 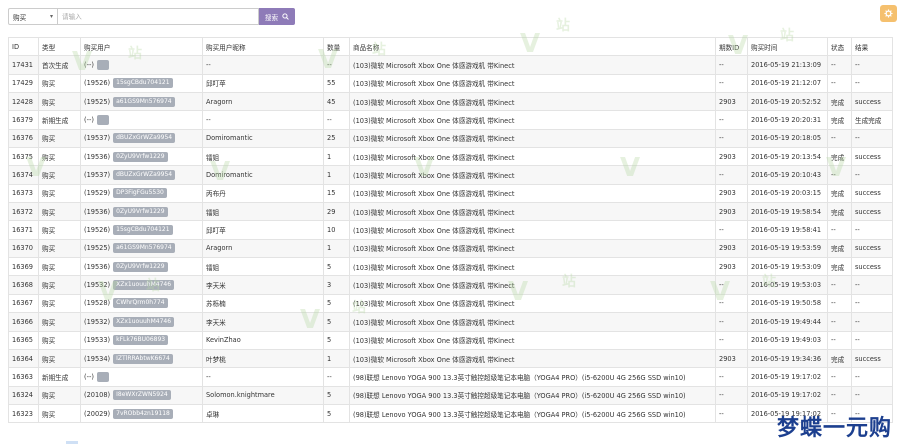 I want to click on user-id: (19526), so click(x=97, y=230).